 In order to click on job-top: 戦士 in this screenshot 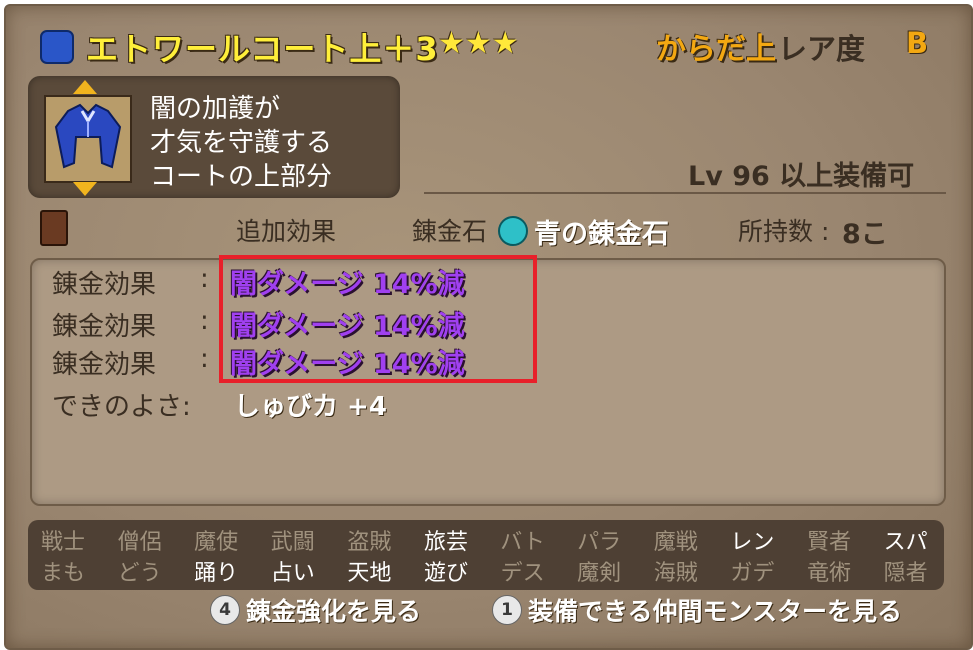, I will do `click(62, 542)`.